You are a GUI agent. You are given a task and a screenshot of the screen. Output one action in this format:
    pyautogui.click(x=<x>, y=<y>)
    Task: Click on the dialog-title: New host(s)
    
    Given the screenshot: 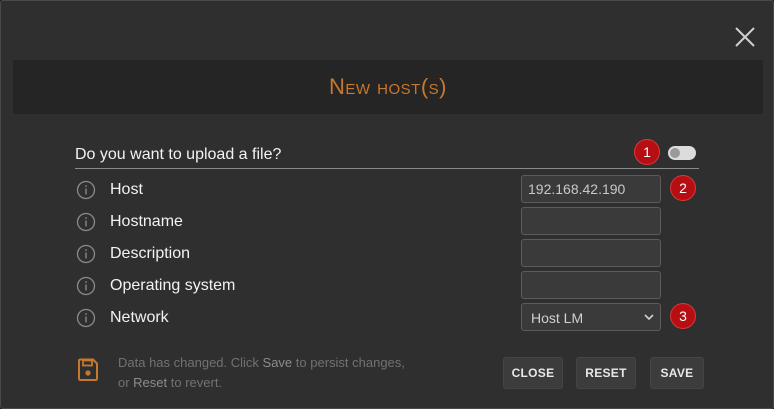 What is the action you would take?
    pyautogui.click(x=388, y=86)
    